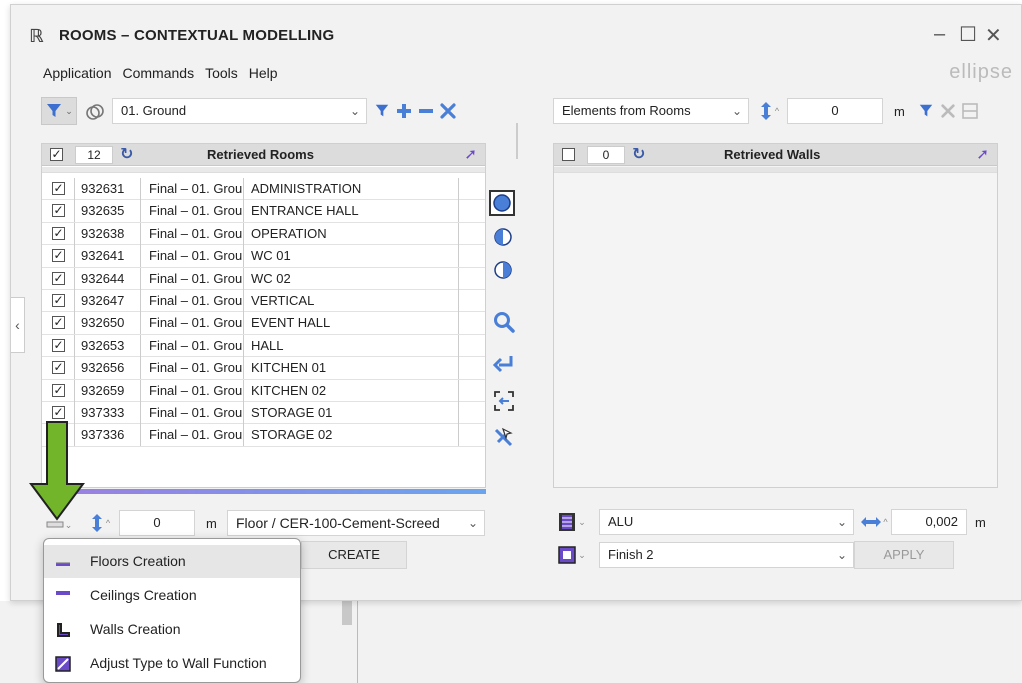 The image size is (1022, 683). Describe the element at coordinates (172, 561) in the screenshot. I see `menu-item-floors-creation: Floors Creation` at that location.